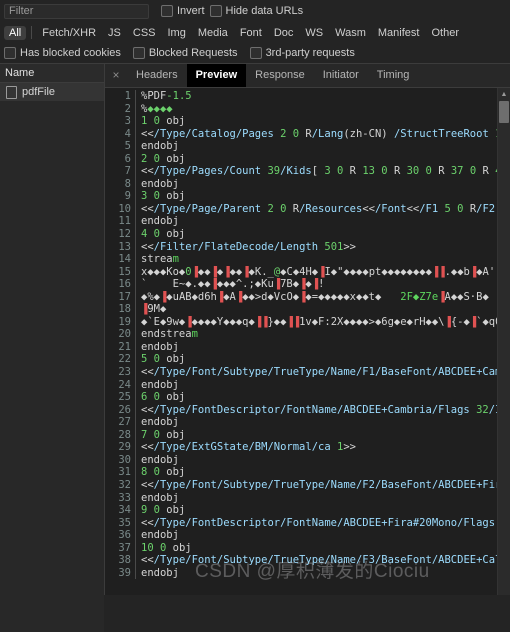 This screenshot has height=632, width=510. What do you see at coordinates (302, 53) in the screenshot?
I see `option-checkbox-3rd-party-requests: 3rd-party requests` at bounding box center [302, 53].